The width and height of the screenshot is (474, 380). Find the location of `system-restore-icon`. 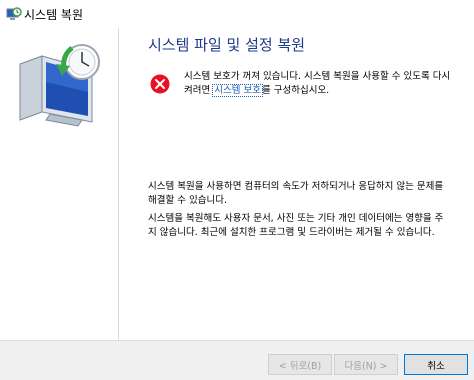

system-restore-icon is located at coordinates (14, 13).